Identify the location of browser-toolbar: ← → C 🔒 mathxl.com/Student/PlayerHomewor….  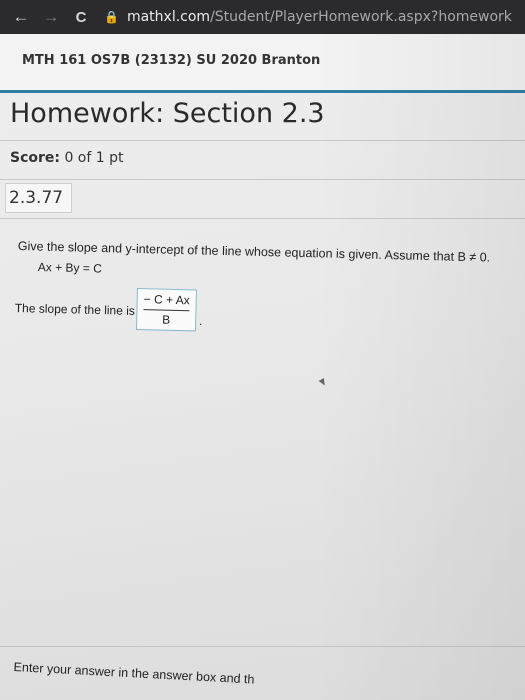
(262, 17).